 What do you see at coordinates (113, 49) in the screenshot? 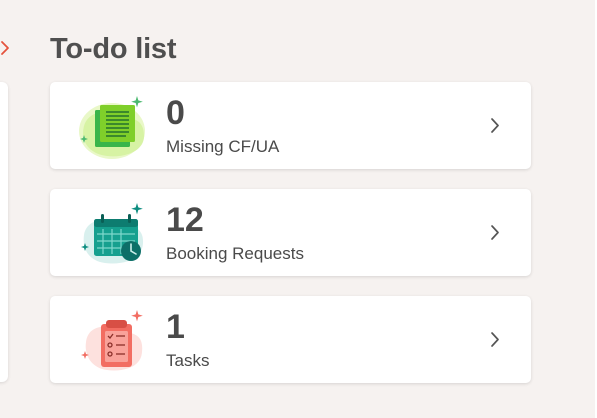
I see `page-title: To-do list` at bounding box center [113, 49].